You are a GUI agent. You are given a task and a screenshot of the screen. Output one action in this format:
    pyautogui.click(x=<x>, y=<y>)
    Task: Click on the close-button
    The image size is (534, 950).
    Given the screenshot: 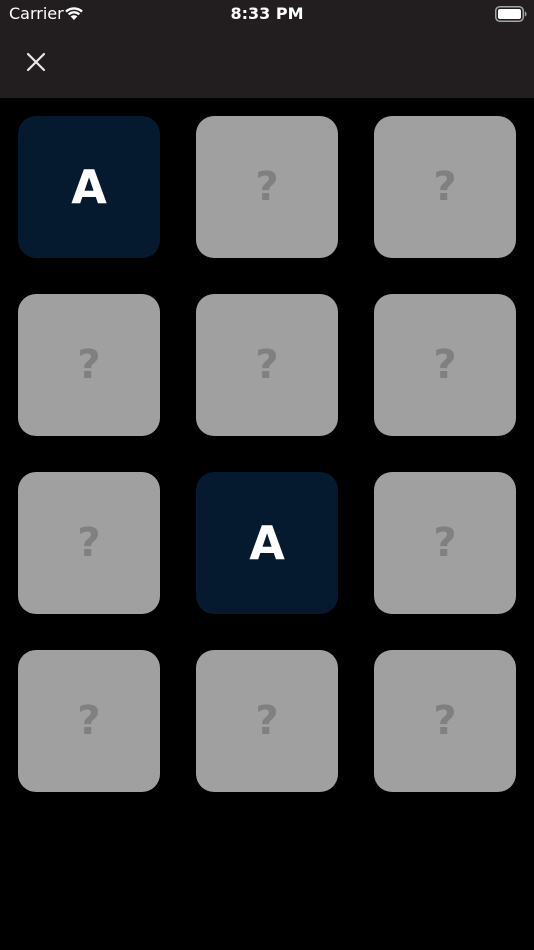 What is the action you would take?
    pyautogui.click(x=36, y=62)
    